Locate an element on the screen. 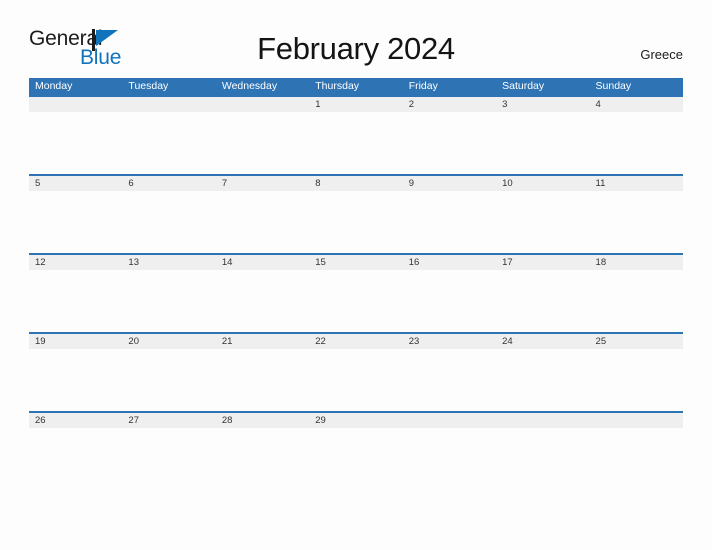 This screenshot has height=550, width=712. weekday-header-friday: Friday is located at coordinates (423, 86).